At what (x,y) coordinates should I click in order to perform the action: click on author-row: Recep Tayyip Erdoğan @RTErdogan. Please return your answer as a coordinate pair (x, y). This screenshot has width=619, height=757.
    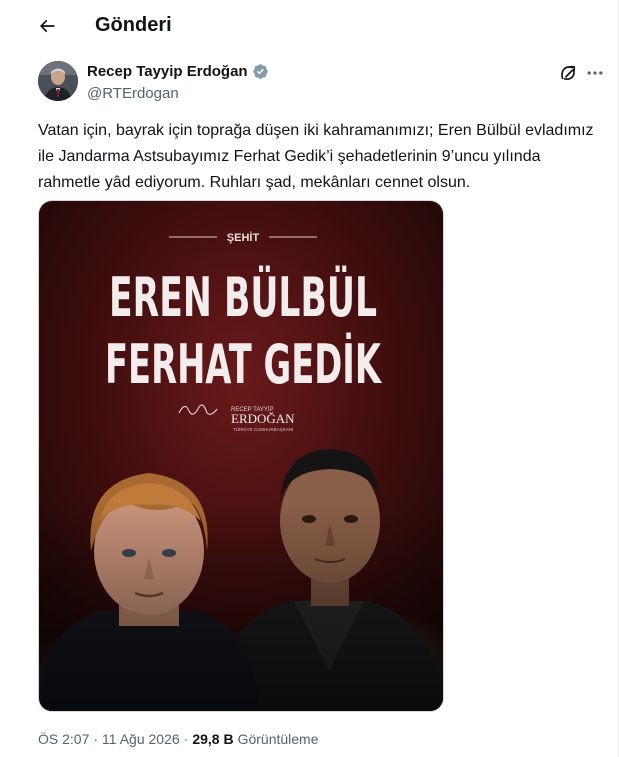
    Looking at the image, I should click on (320, 83).